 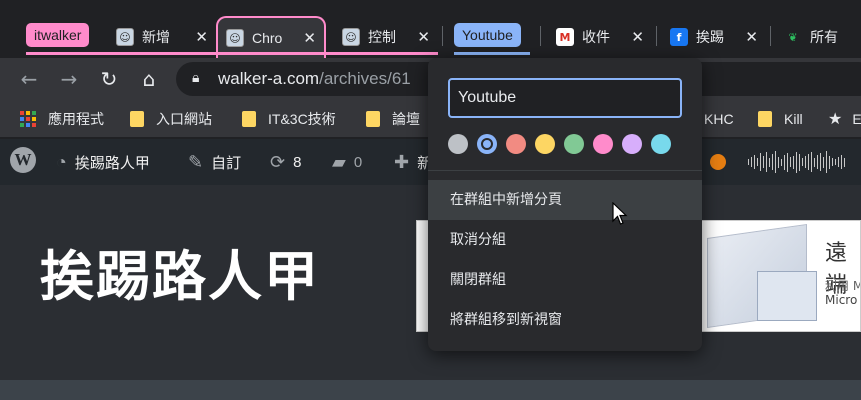 I want to click on bookmark-folder: IT&3C技術, so click(x=289, y=119).